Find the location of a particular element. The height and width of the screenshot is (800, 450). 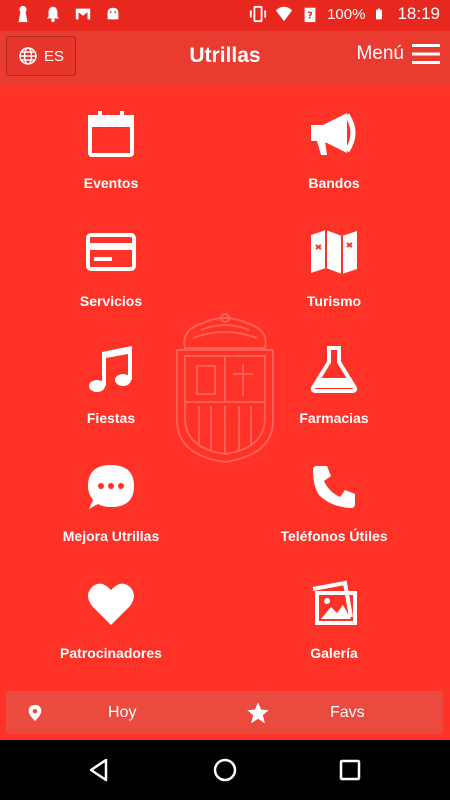

location-pin-icon is located at coordinates (35, 712).